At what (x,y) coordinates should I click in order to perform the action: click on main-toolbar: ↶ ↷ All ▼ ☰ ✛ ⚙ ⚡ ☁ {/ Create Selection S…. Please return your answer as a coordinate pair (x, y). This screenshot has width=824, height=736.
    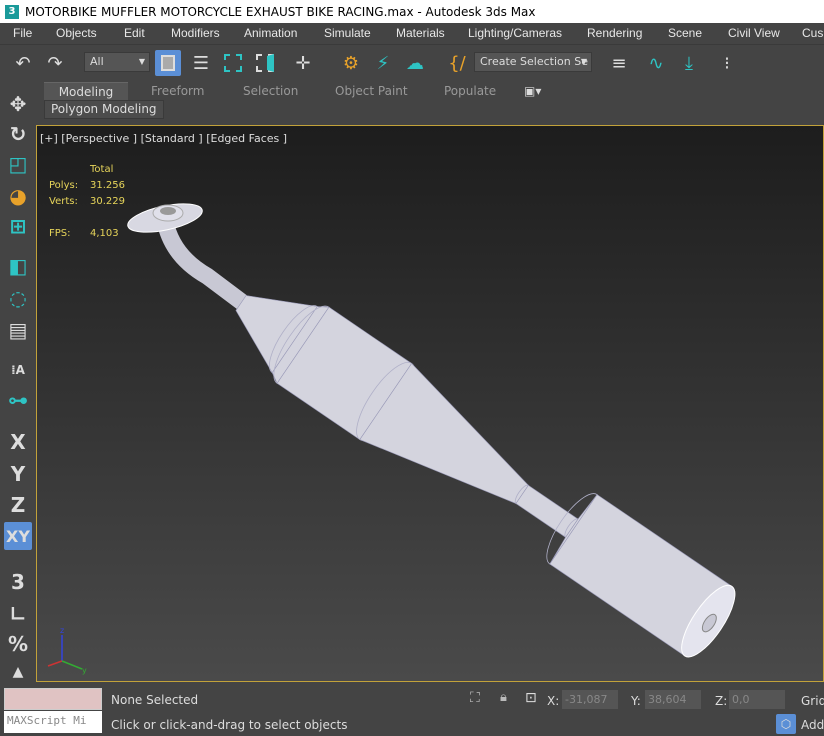
    Looking at the image, I should click on (412, 62).